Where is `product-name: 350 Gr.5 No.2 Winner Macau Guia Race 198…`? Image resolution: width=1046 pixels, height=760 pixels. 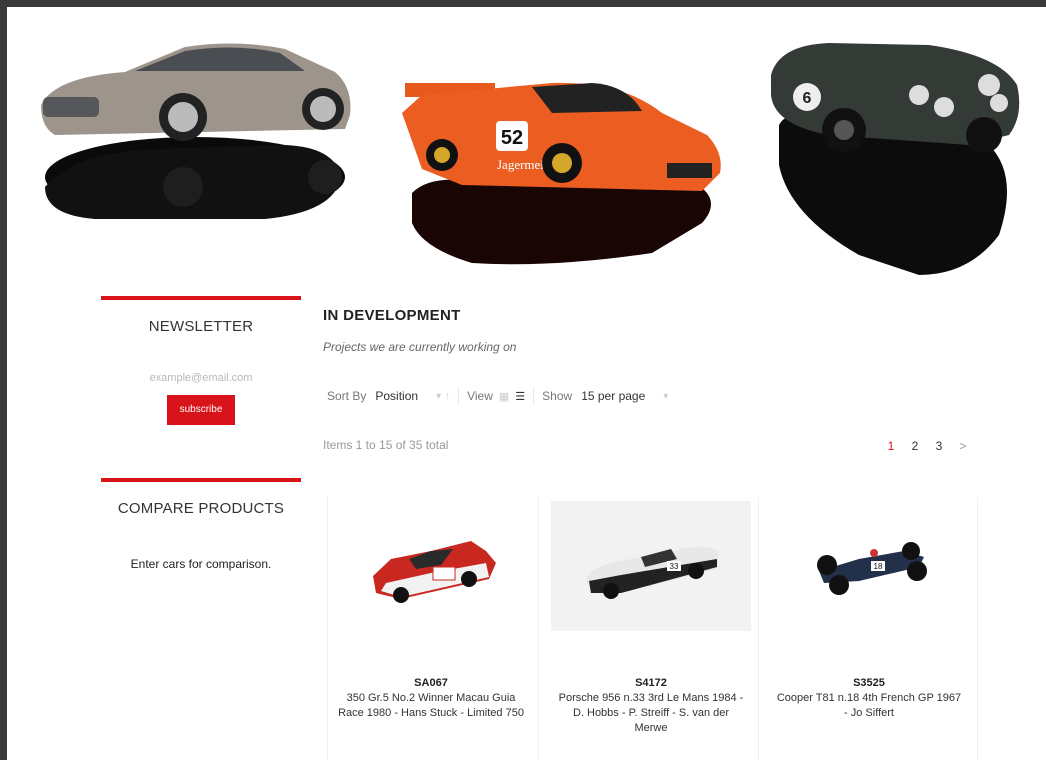
product-name: 350 Gr.5 No.2 Winner Macau Guia Race 198… is located at coordinates (431, 706).